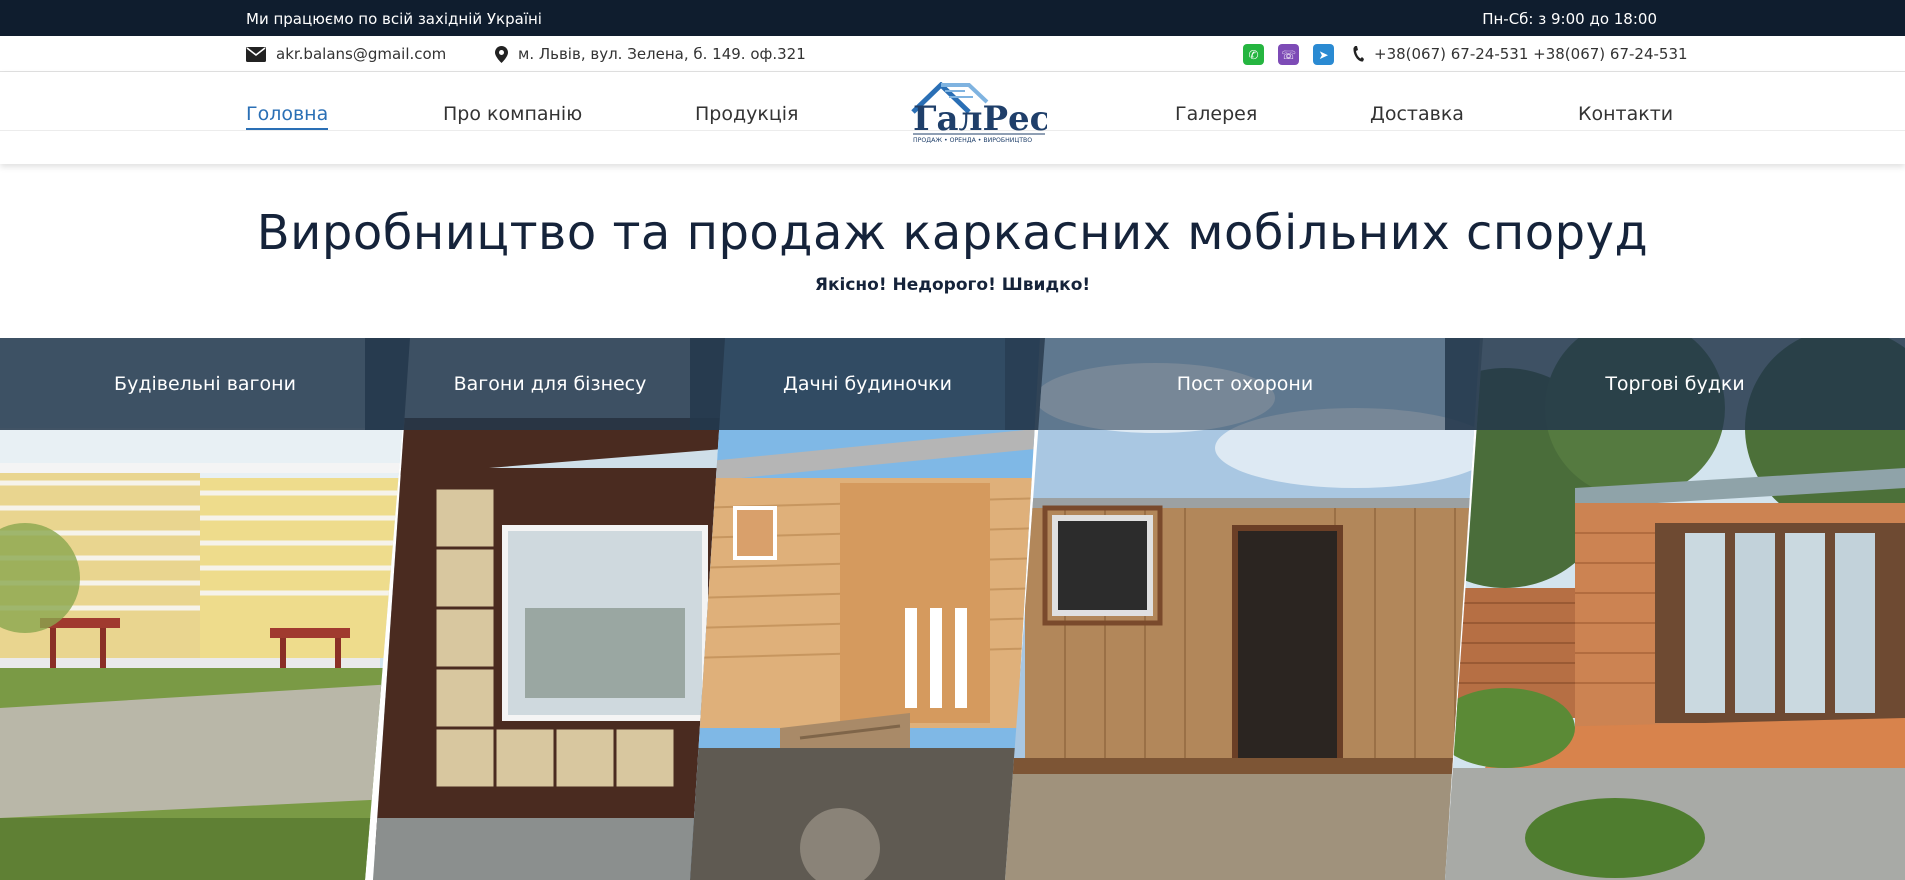 Image resolution: width=1905 pixels, height=880 pixels. I want to click on category-card-country-houses: Дачні будиночки, so click(867, 609).